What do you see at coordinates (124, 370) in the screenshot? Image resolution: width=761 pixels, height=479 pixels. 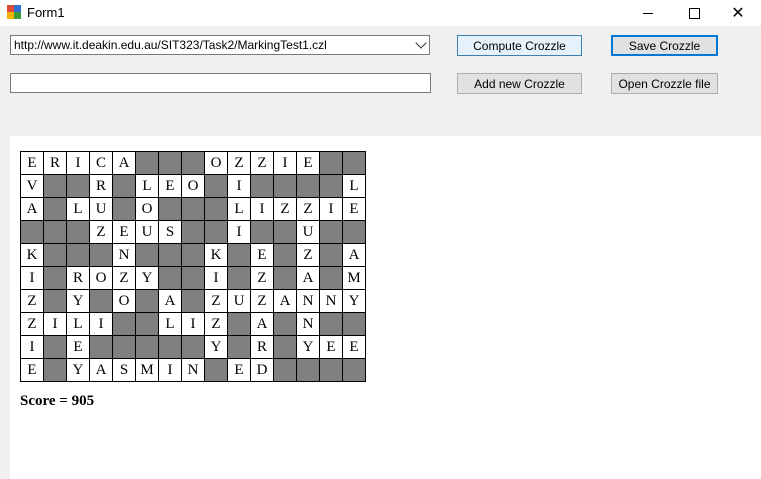 I see `crozzle-letter-cell: S` at bounding box center [124, 370].